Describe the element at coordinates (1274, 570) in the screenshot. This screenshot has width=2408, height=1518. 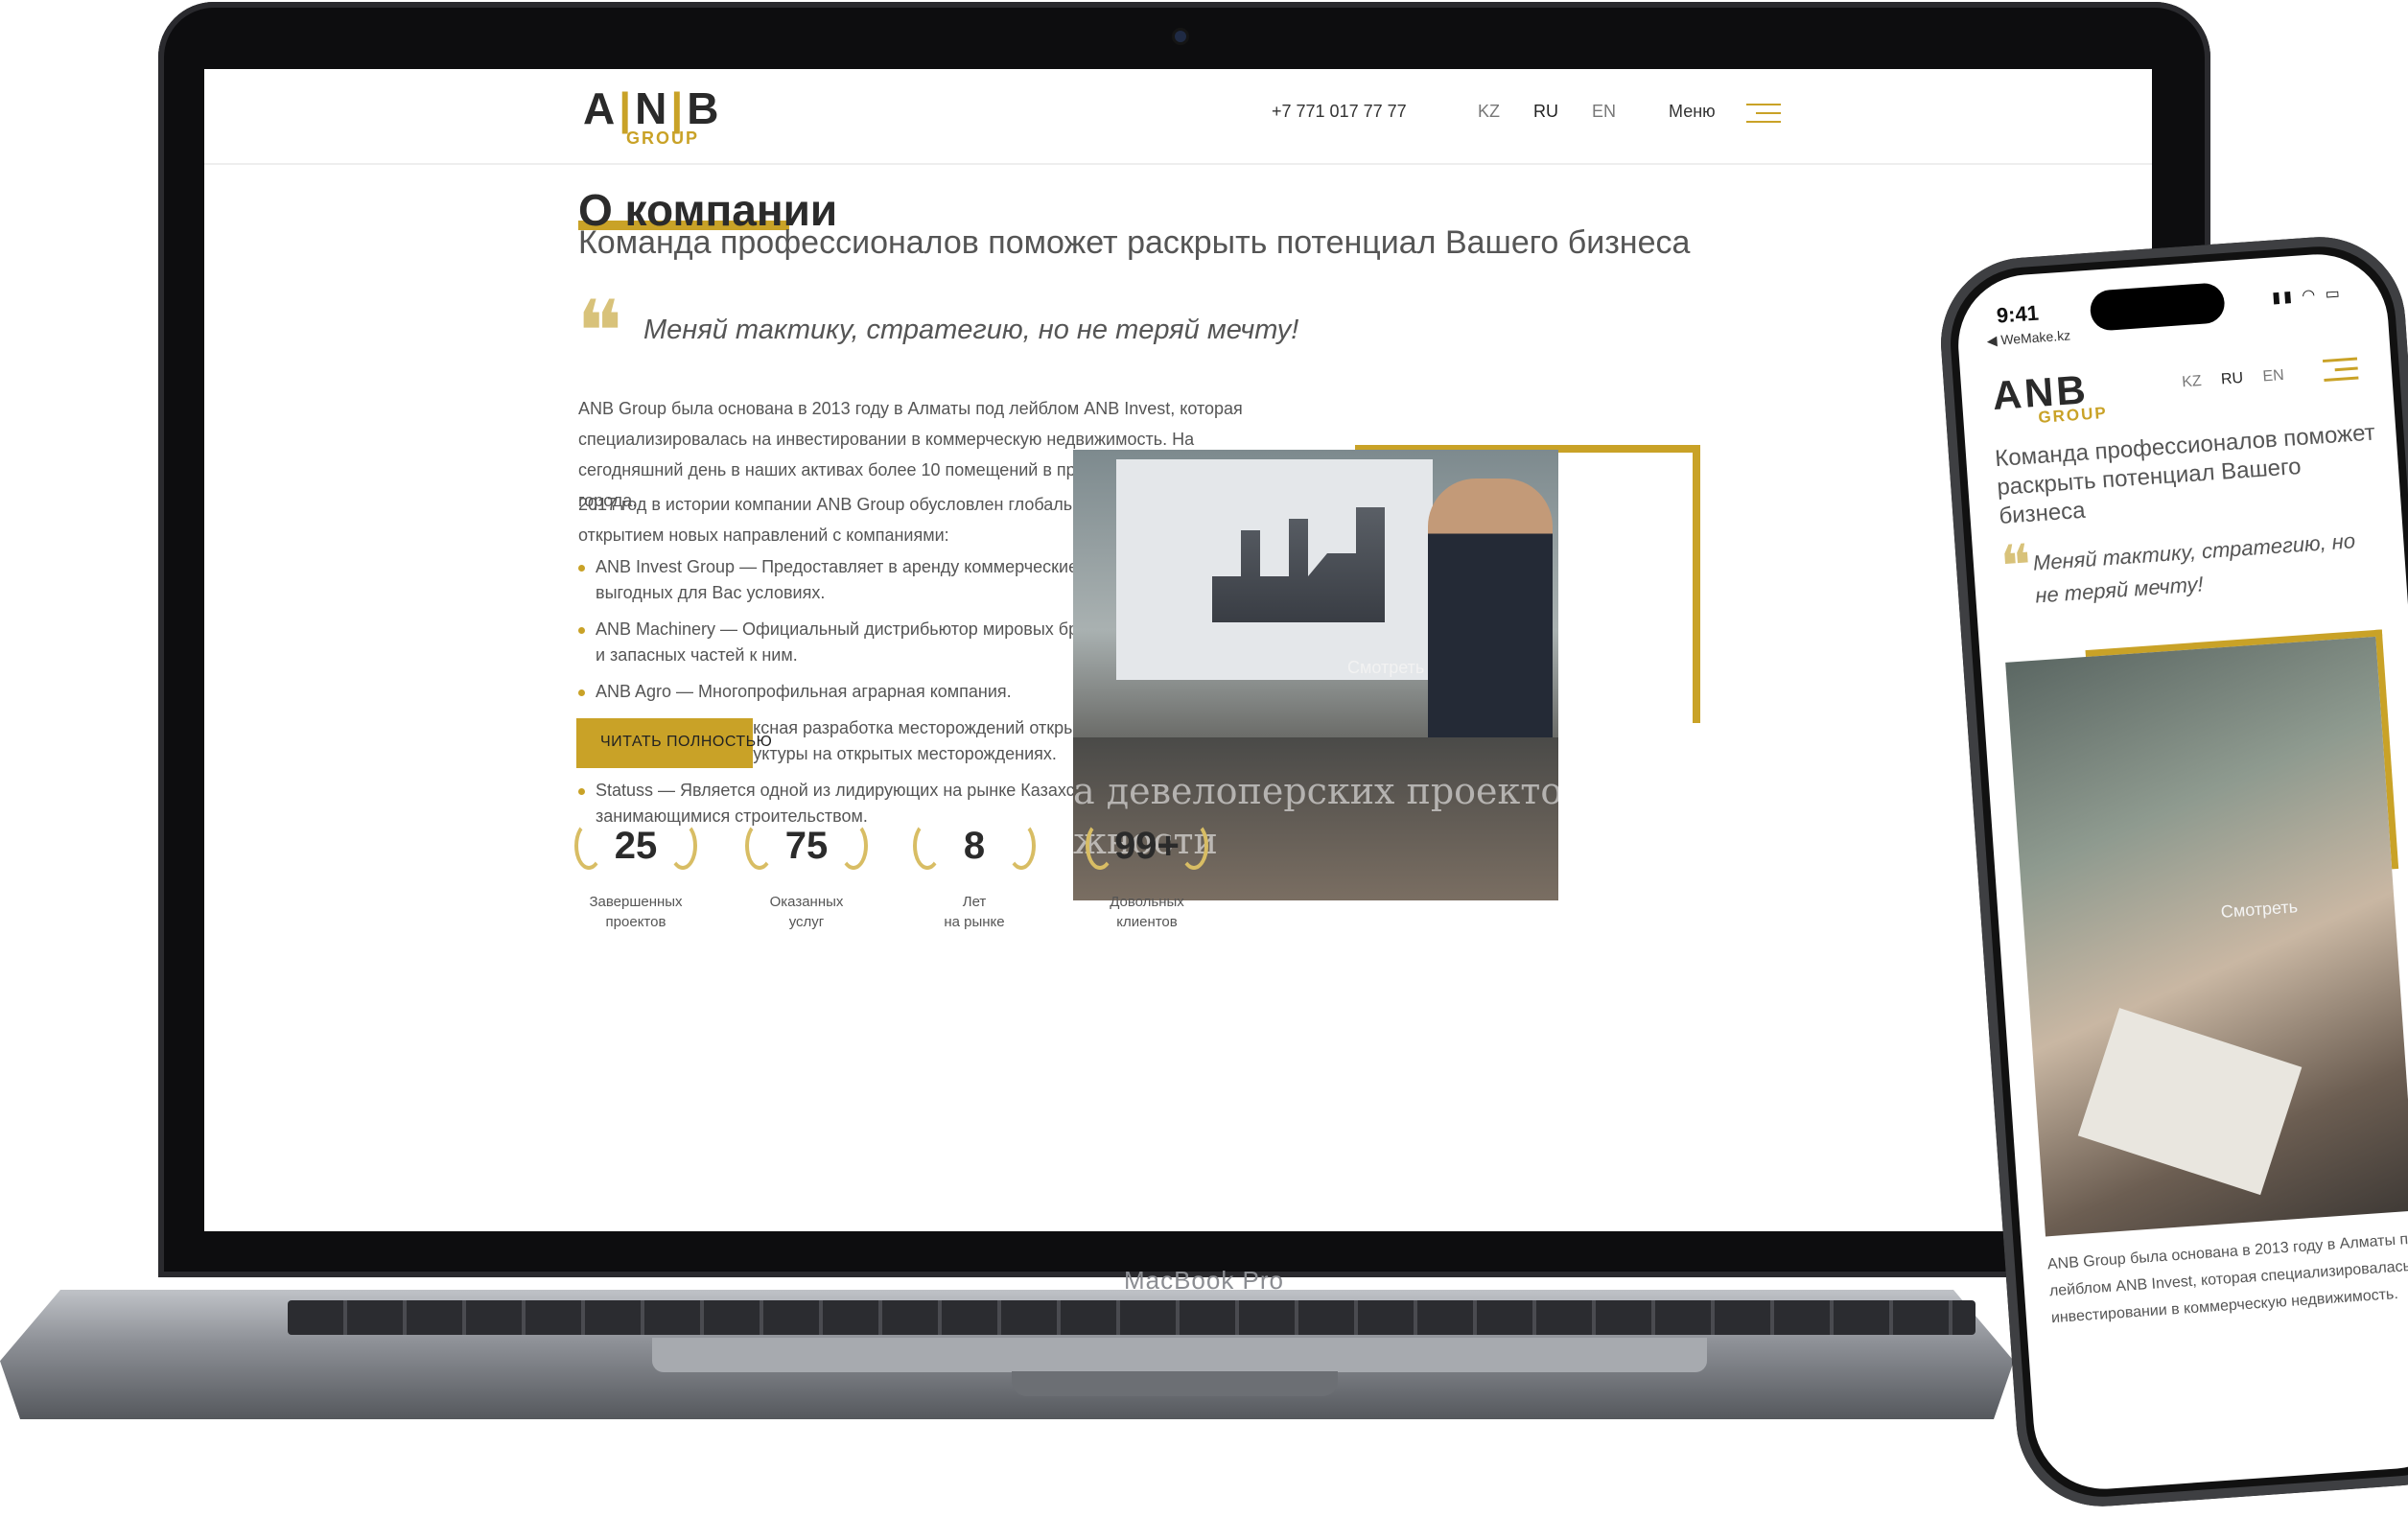
I see `video-presentation-screen` at that location.